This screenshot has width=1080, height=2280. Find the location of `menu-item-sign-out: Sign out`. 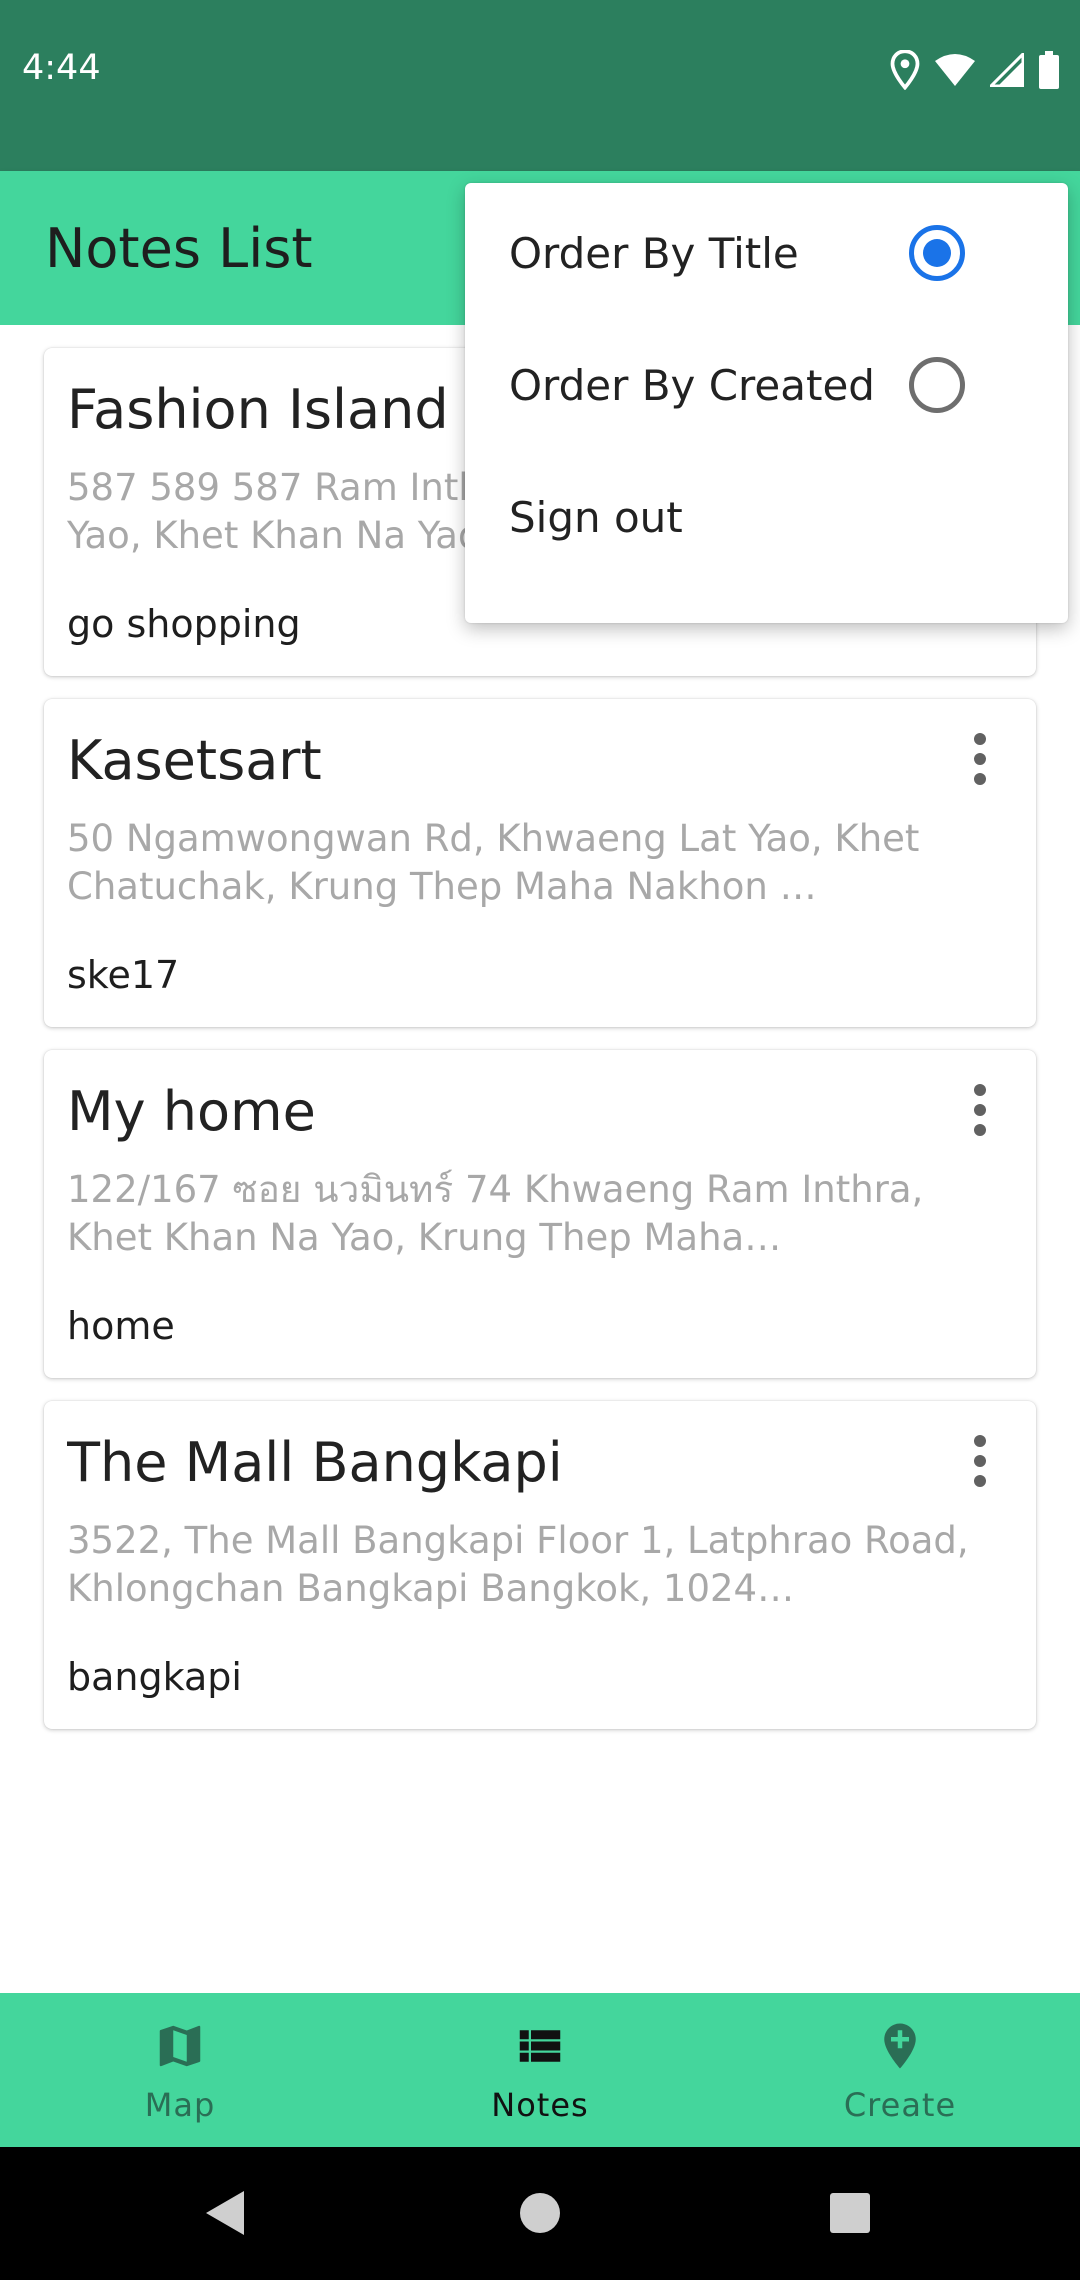

menu-item-sign-out: Sign out is located at coordinates (766, 518).